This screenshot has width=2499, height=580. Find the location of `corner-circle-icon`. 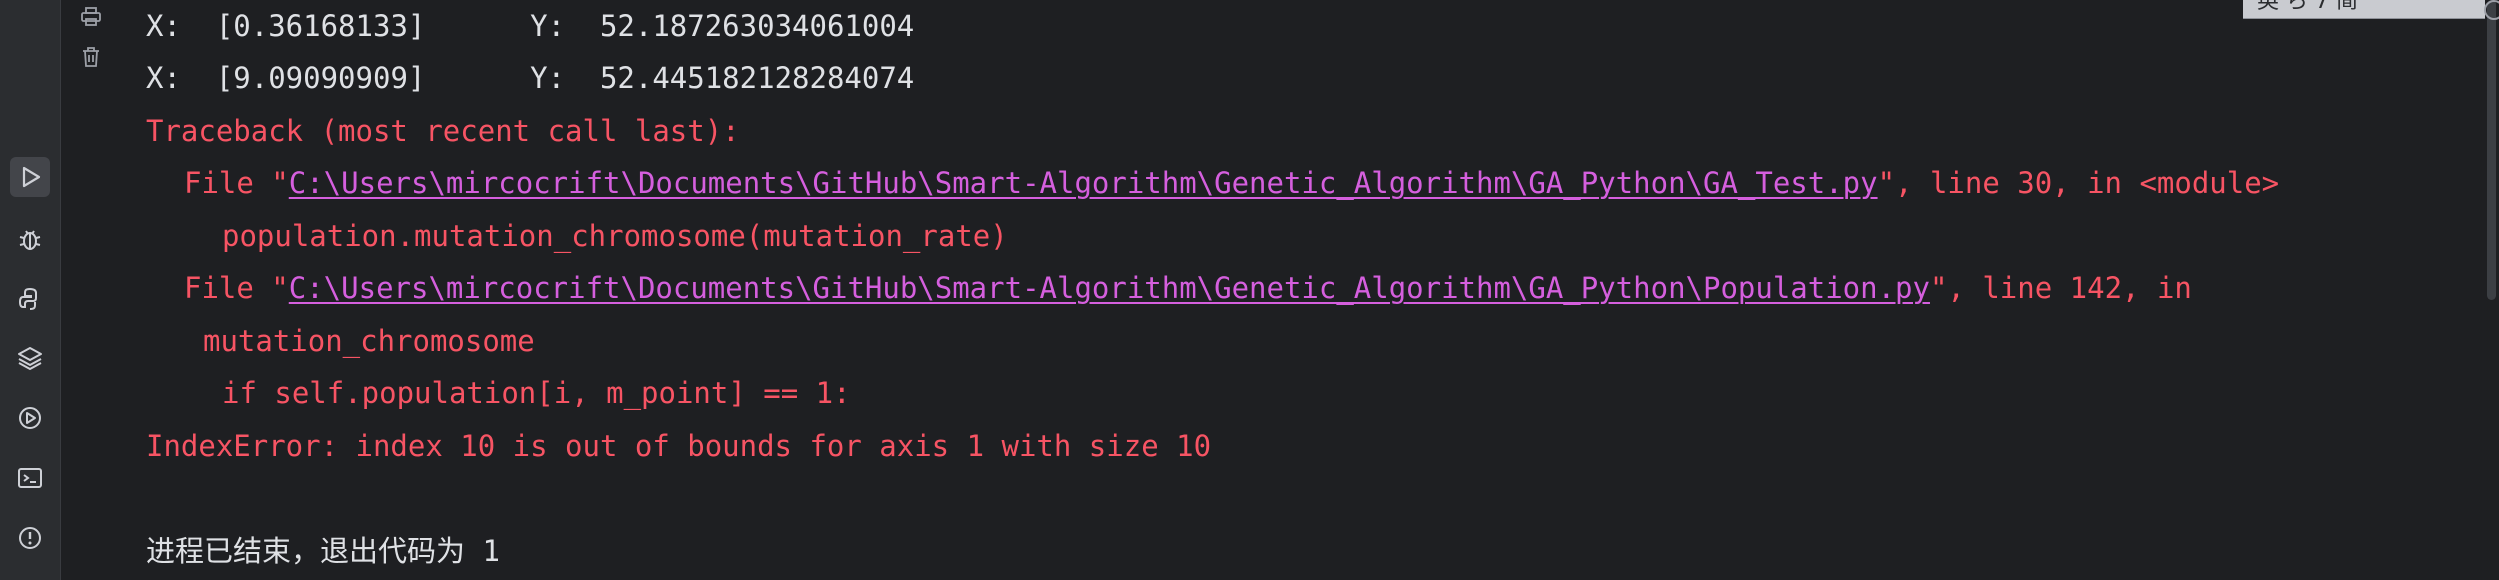

corner-circle-icon is located at coordinates (2491, 10).